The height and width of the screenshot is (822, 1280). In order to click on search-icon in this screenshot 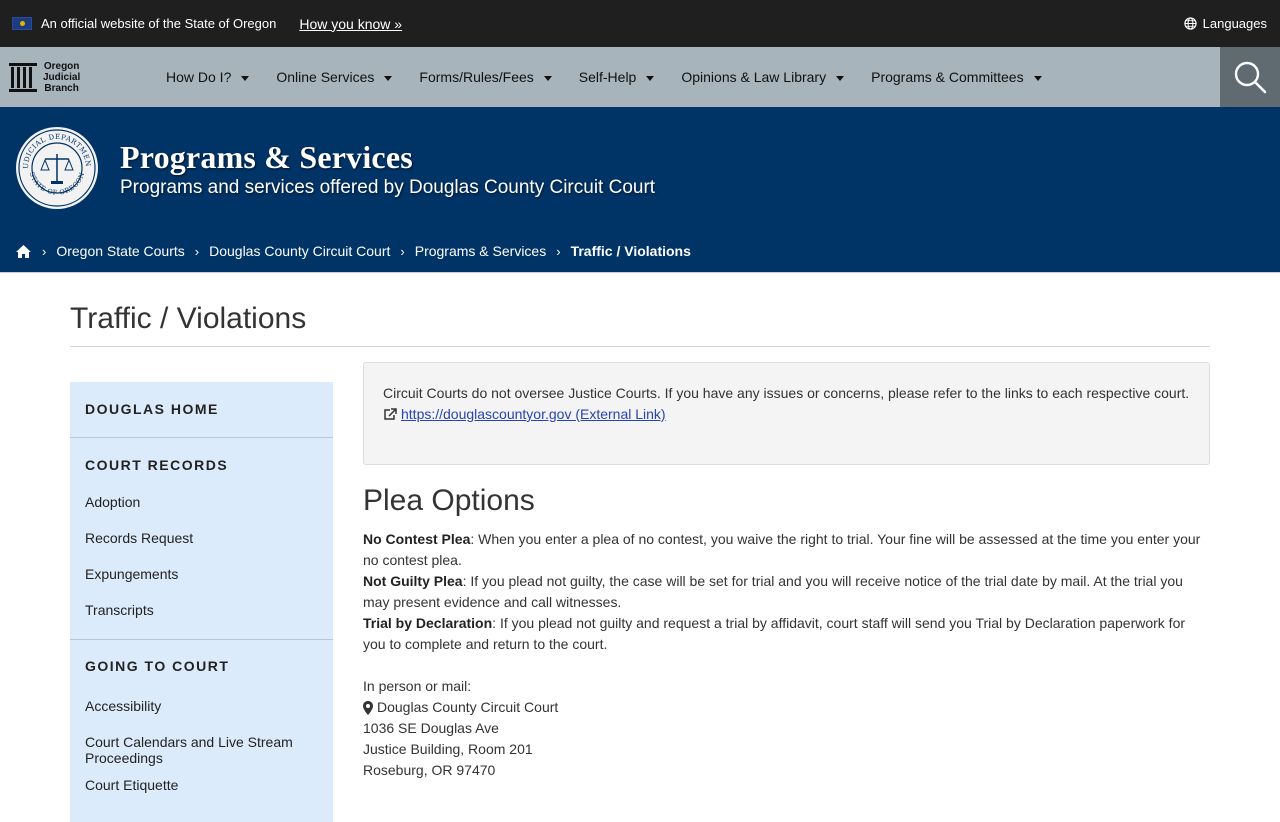, I will do `click(1250, 77)`.